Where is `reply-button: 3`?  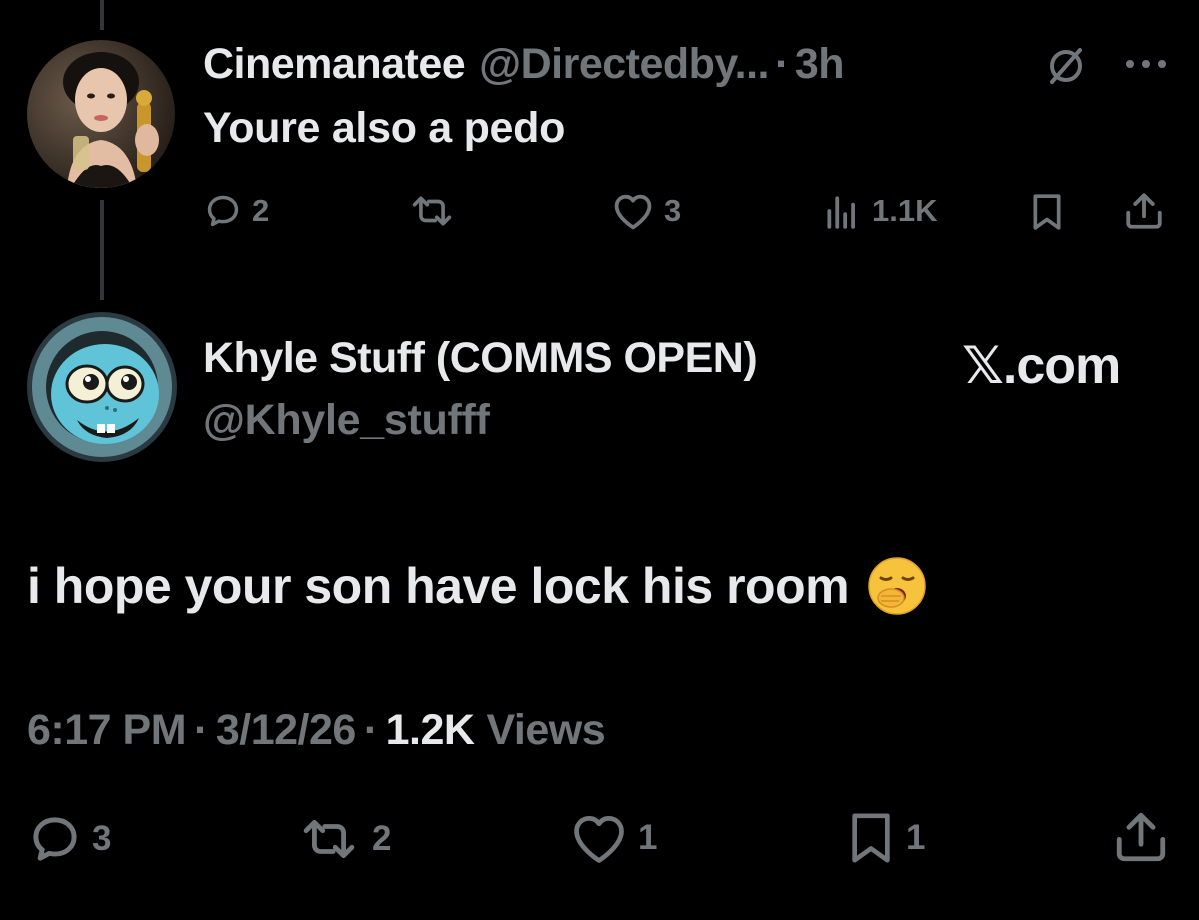 reply-button: 3 is located at coordinates (69, 839).